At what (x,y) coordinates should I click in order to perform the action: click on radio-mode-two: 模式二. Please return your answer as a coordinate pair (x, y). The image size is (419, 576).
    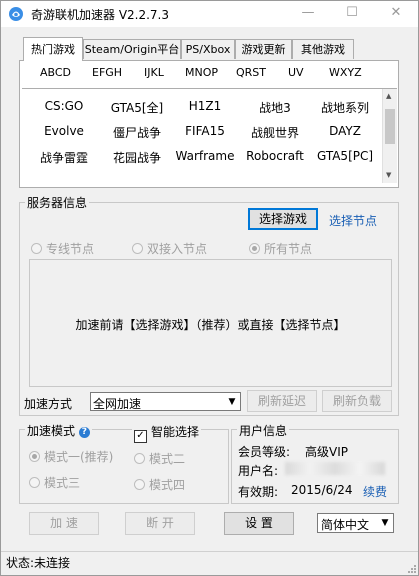
    Looking at the image, I should click on (159, 458).